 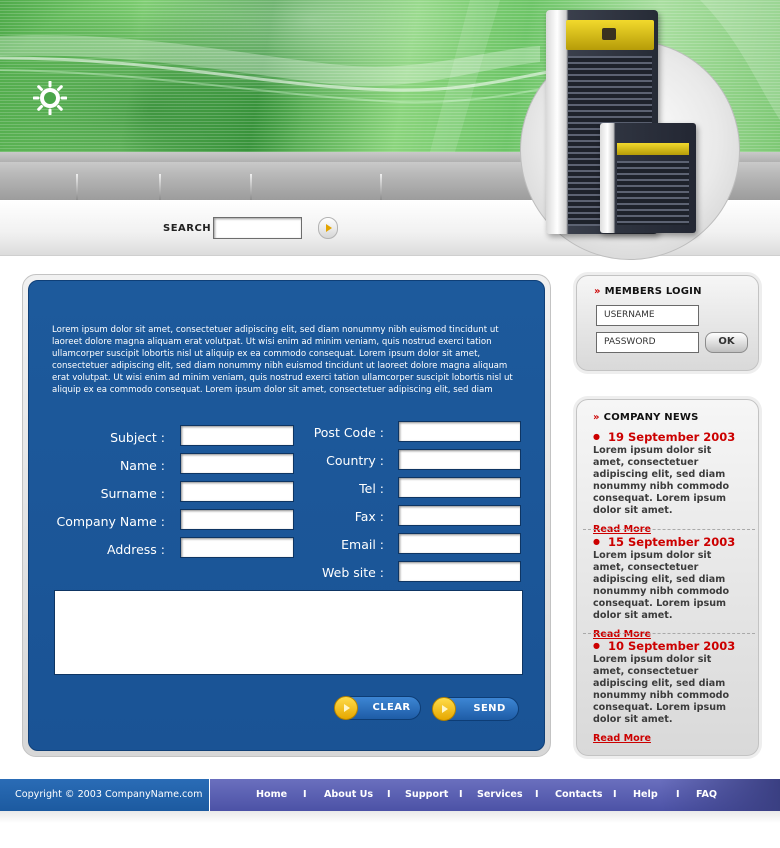 What do you see at coordinates (137, 437) in the screenshot?
I see `subject-label: Subject :` at bounding box center [137, 437].